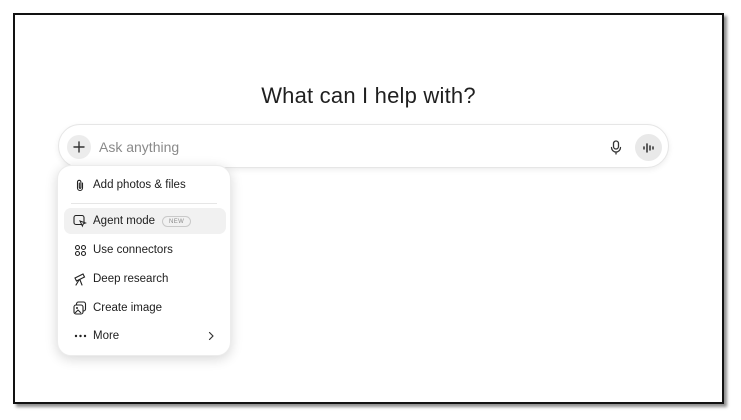  I want to click on voice-mode-button, so click(648, 147).